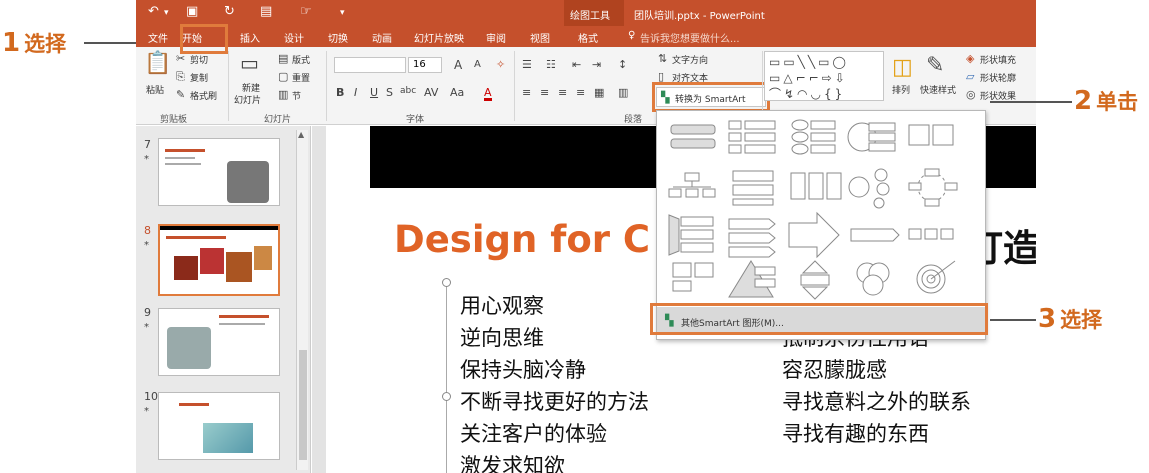  I want to click on justify-icon: ≡, so click(580, 92).